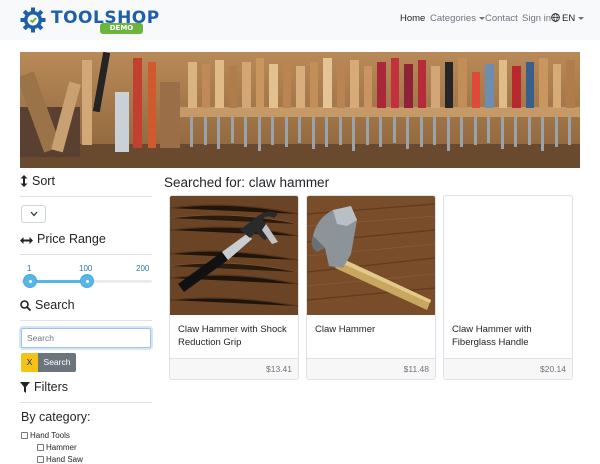 The height and width of the screenshot is (464, 600). I want to click on sort-select, so click(33, 214).